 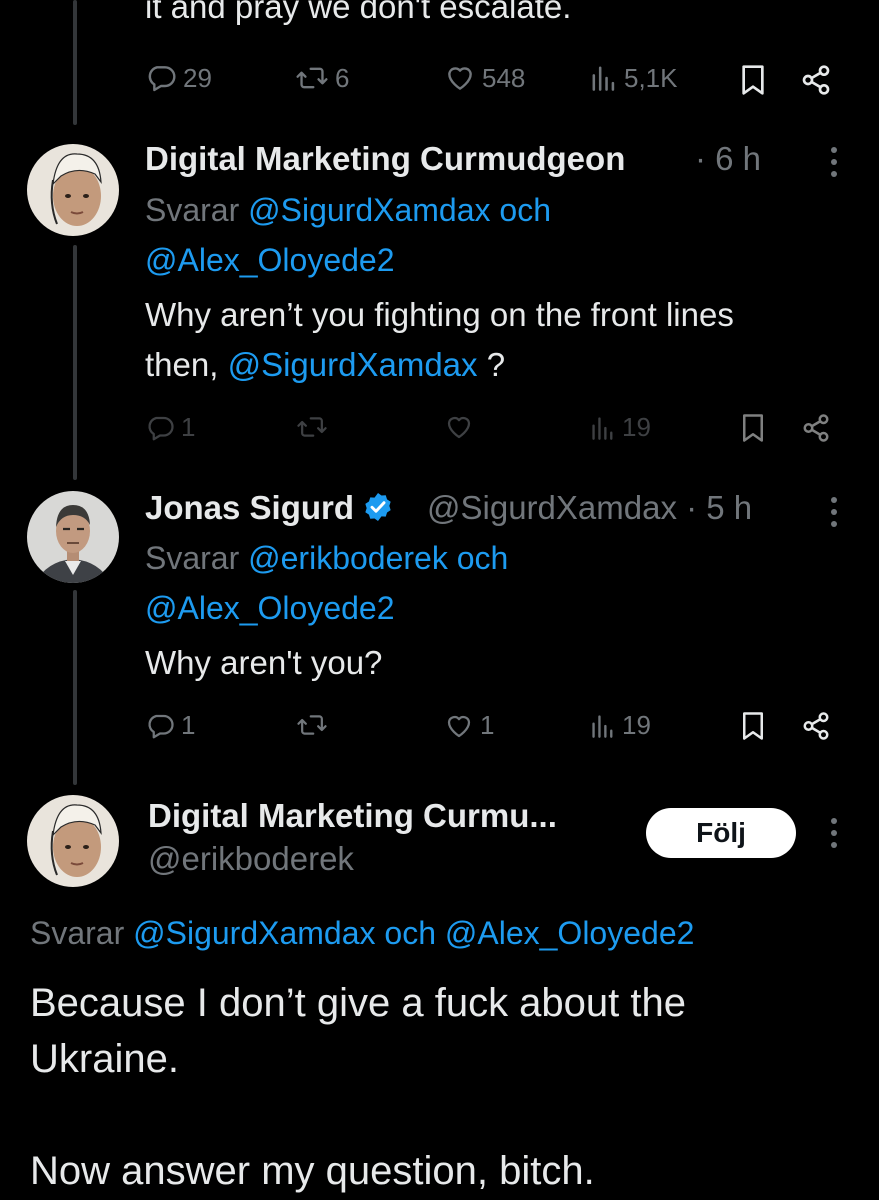 I want to click on replying-to: Svarar @SigurdXamdax och @Alex_Oloyede2, so click(x=362, y=933).